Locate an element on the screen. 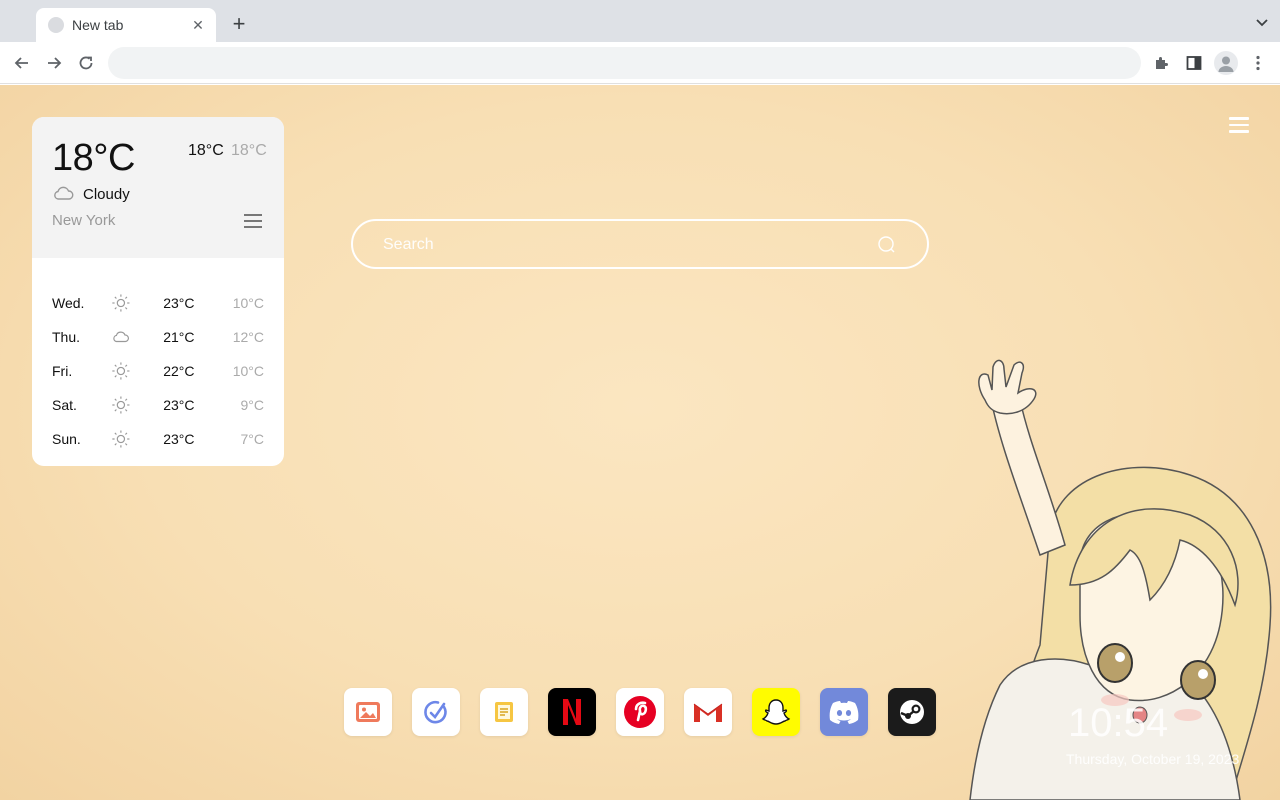 Image resolution: width=1280 pixels, height=800 pixels. forecast-low: 12°C is located at coordinates (248, 337).